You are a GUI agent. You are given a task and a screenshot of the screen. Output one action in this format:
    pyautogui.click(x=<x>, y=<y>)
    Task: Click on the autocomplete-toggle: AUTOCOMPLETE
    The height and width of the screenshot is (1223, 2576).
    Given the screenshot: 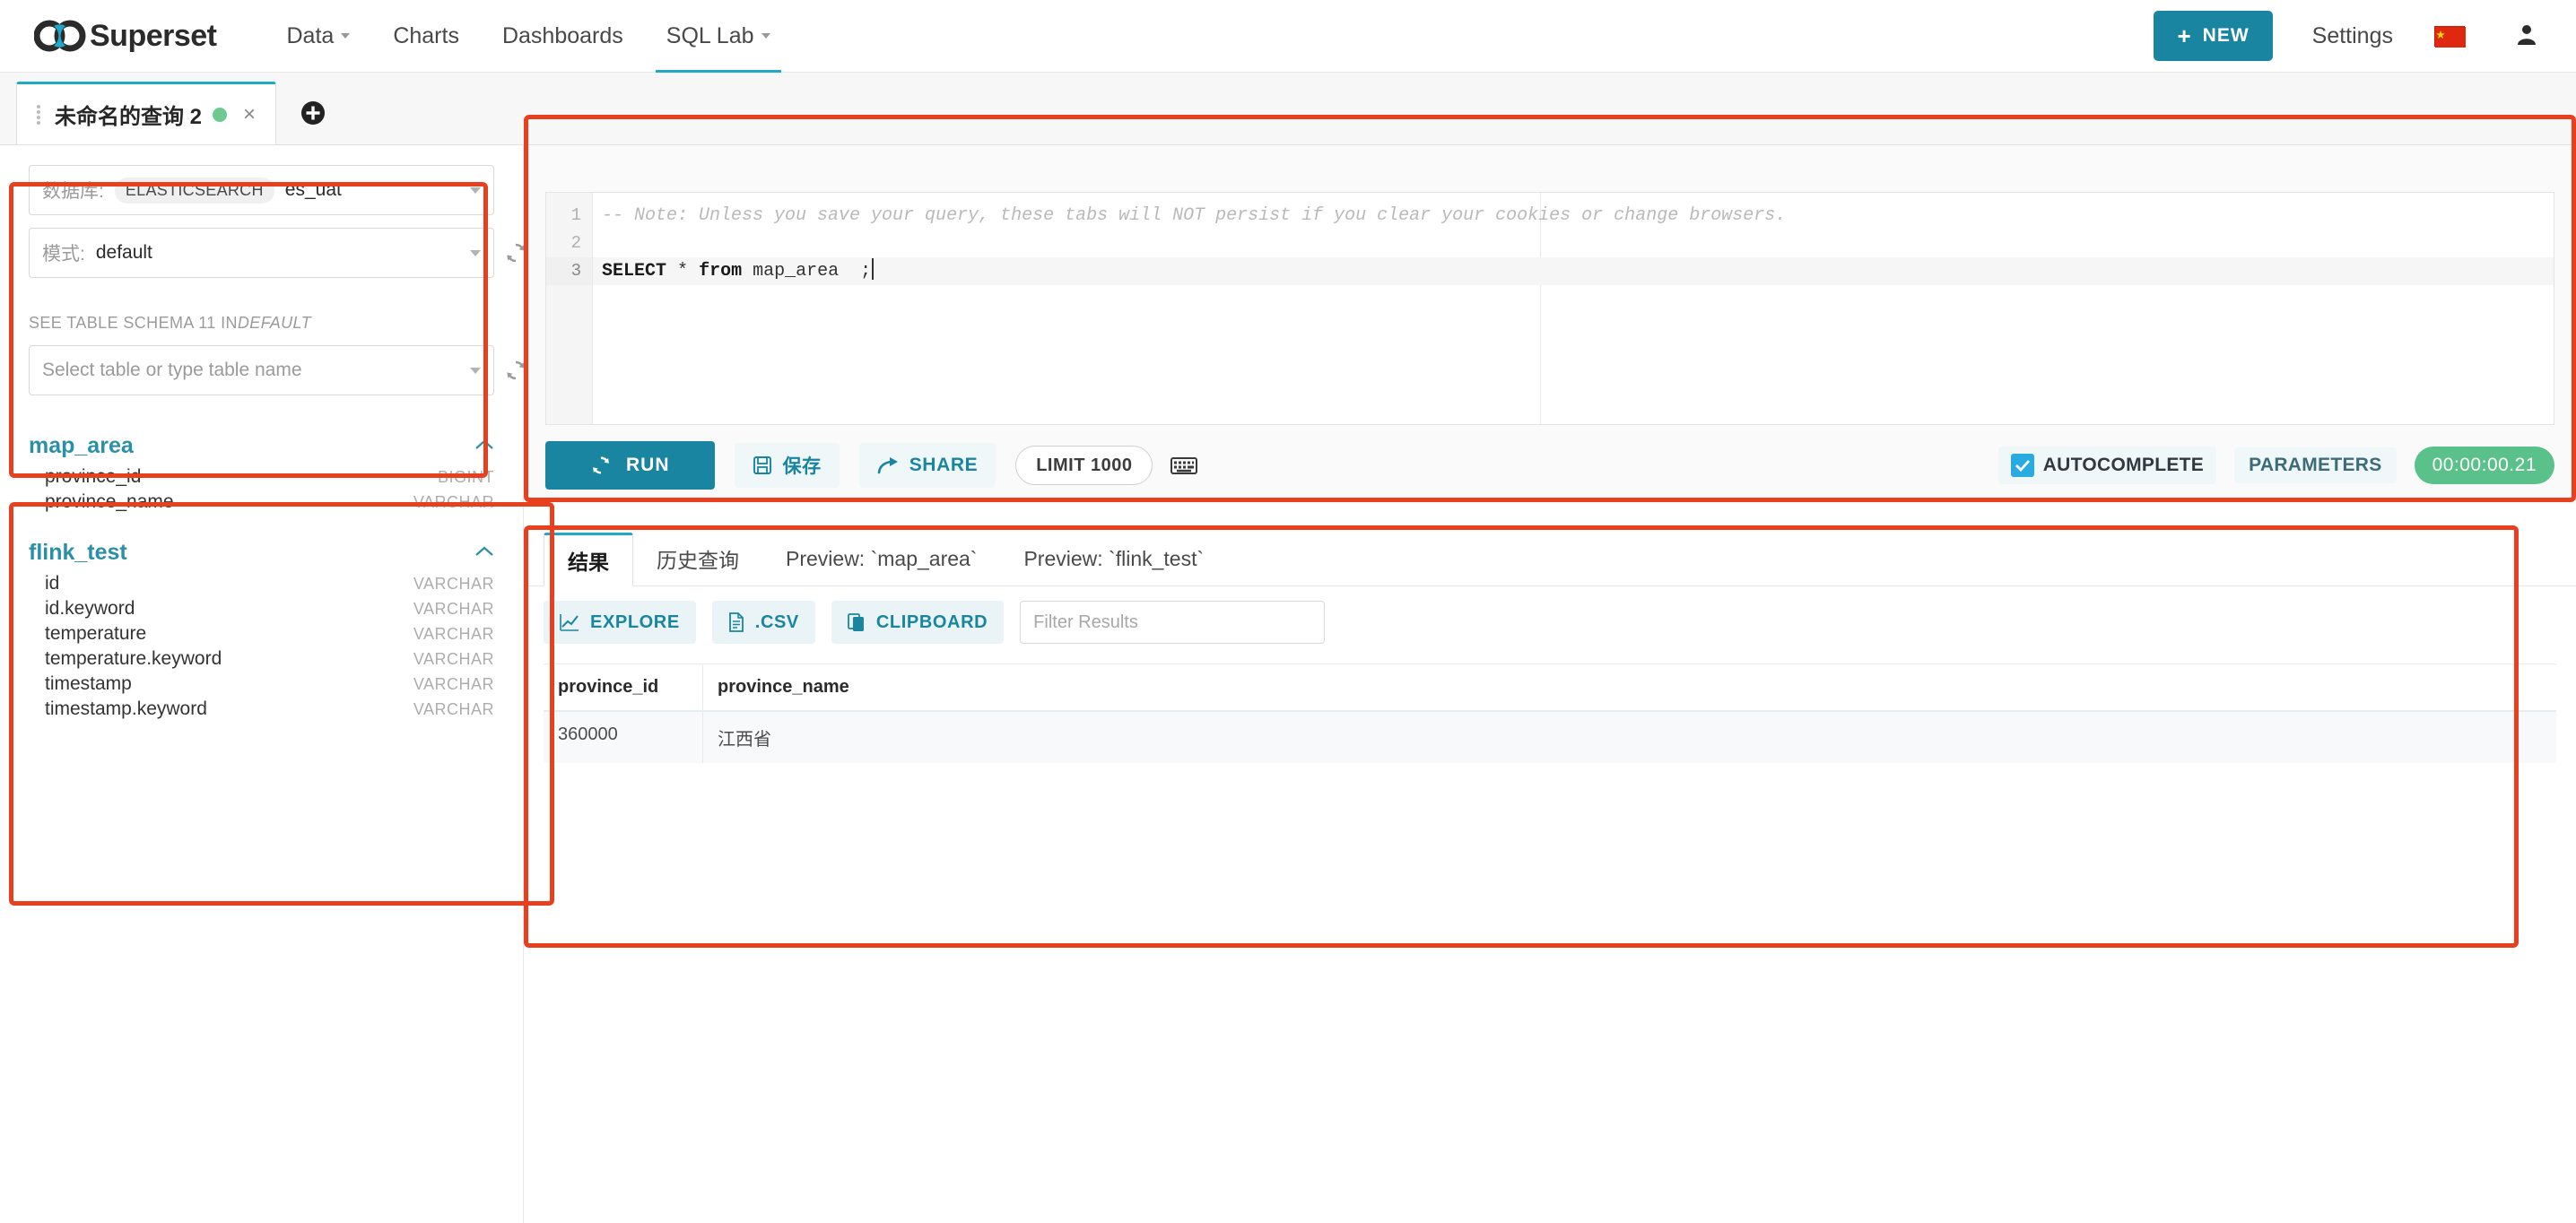 What is the action you would take?
    pyautogui.click(x=2107, y=465)
    